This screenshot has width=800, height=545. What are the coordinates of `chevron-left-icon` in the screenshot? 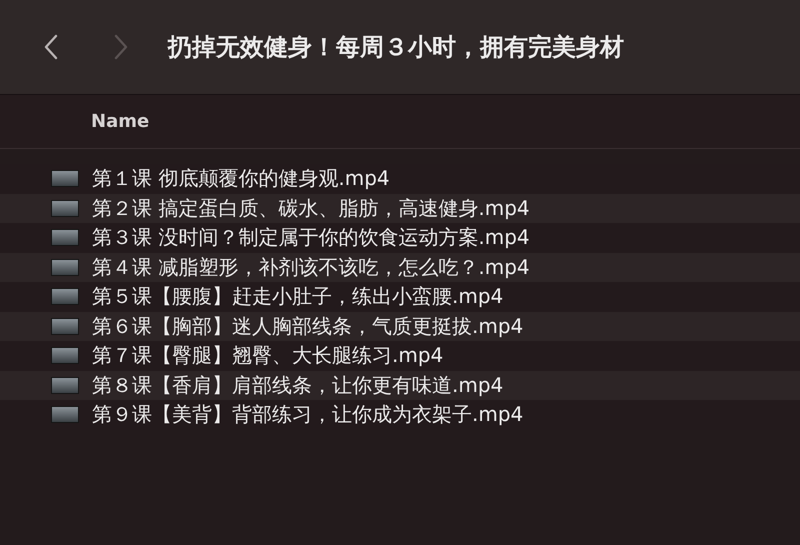 It's located at (51, 47).